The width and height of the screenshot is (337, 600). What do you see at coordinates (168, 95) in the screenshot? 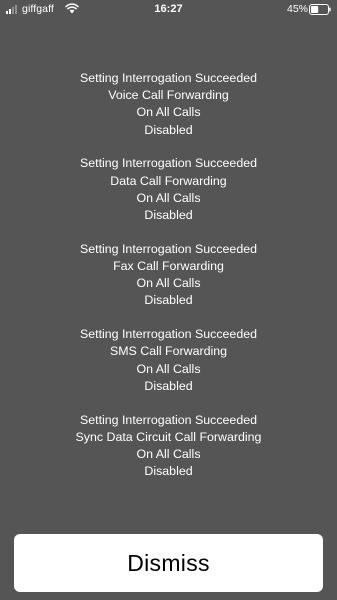
I see `service-line: Voice Call Forwarding` at bounding box center [168, 95].